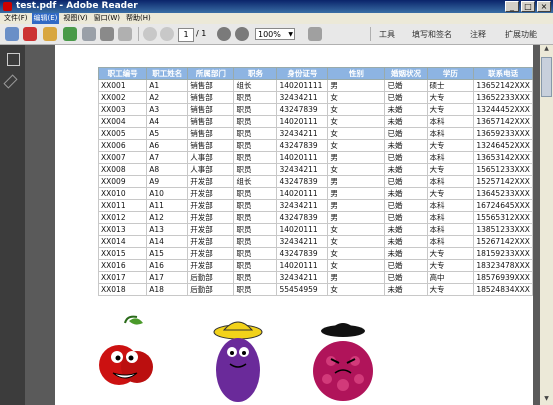 The width and height of the screenshot is (553, 405). I want to click on minimize-button: _, so click(512, 6).